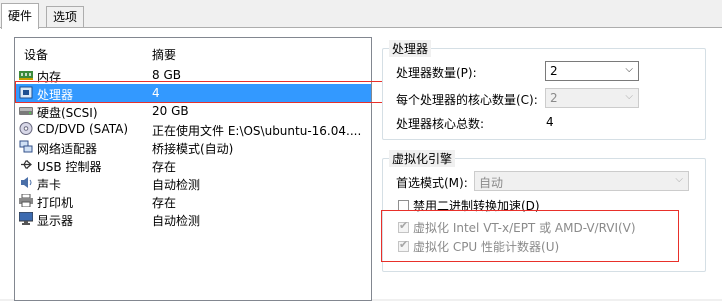 This screenshot has width=722, height=301. I want to click on device-summary: 桥接模式(自动), so click(193, 149).